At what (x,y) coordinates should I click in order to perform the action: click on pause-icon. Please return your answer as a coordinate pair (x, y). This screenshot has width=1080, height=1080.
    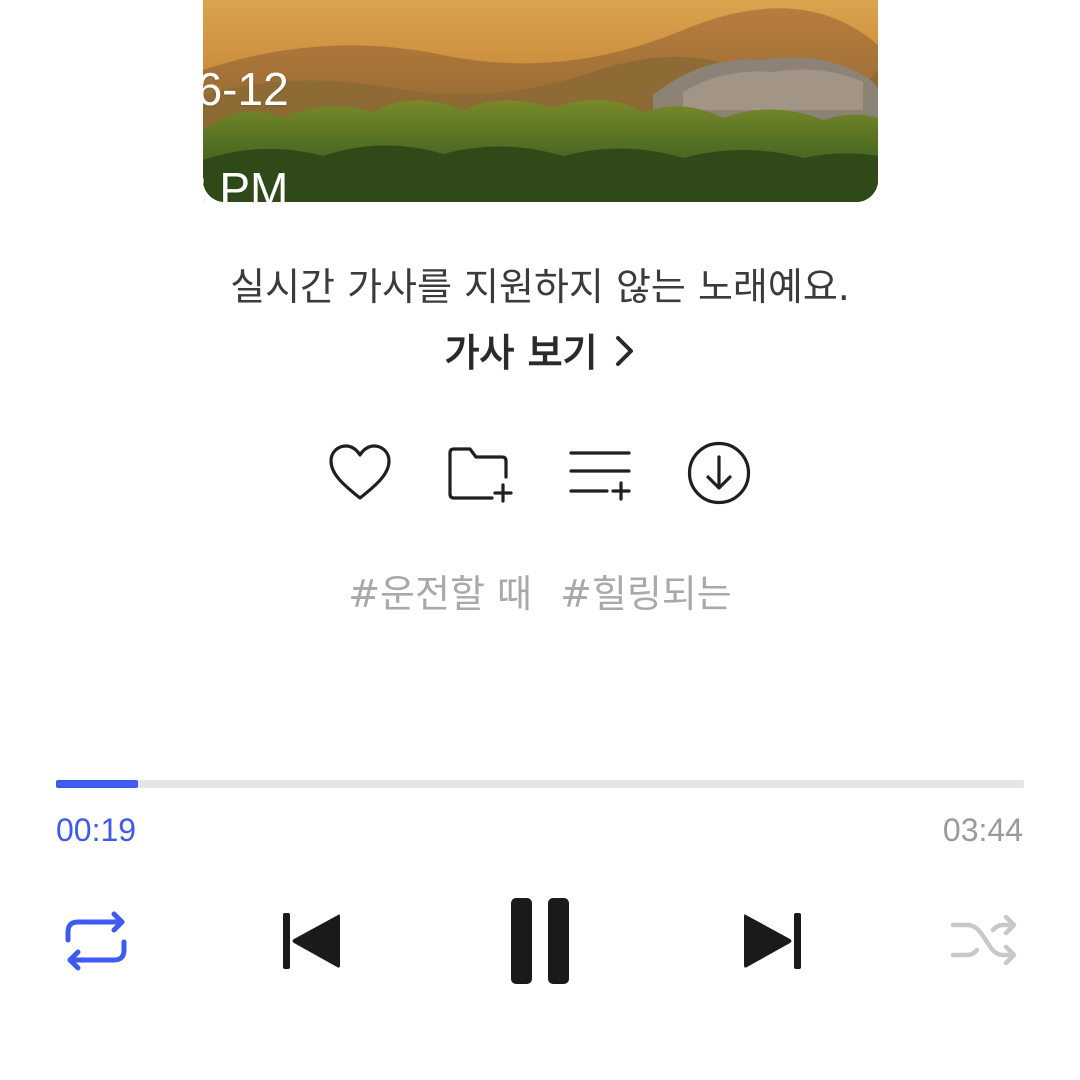
    Looking at the image, I should click on (540, 941).